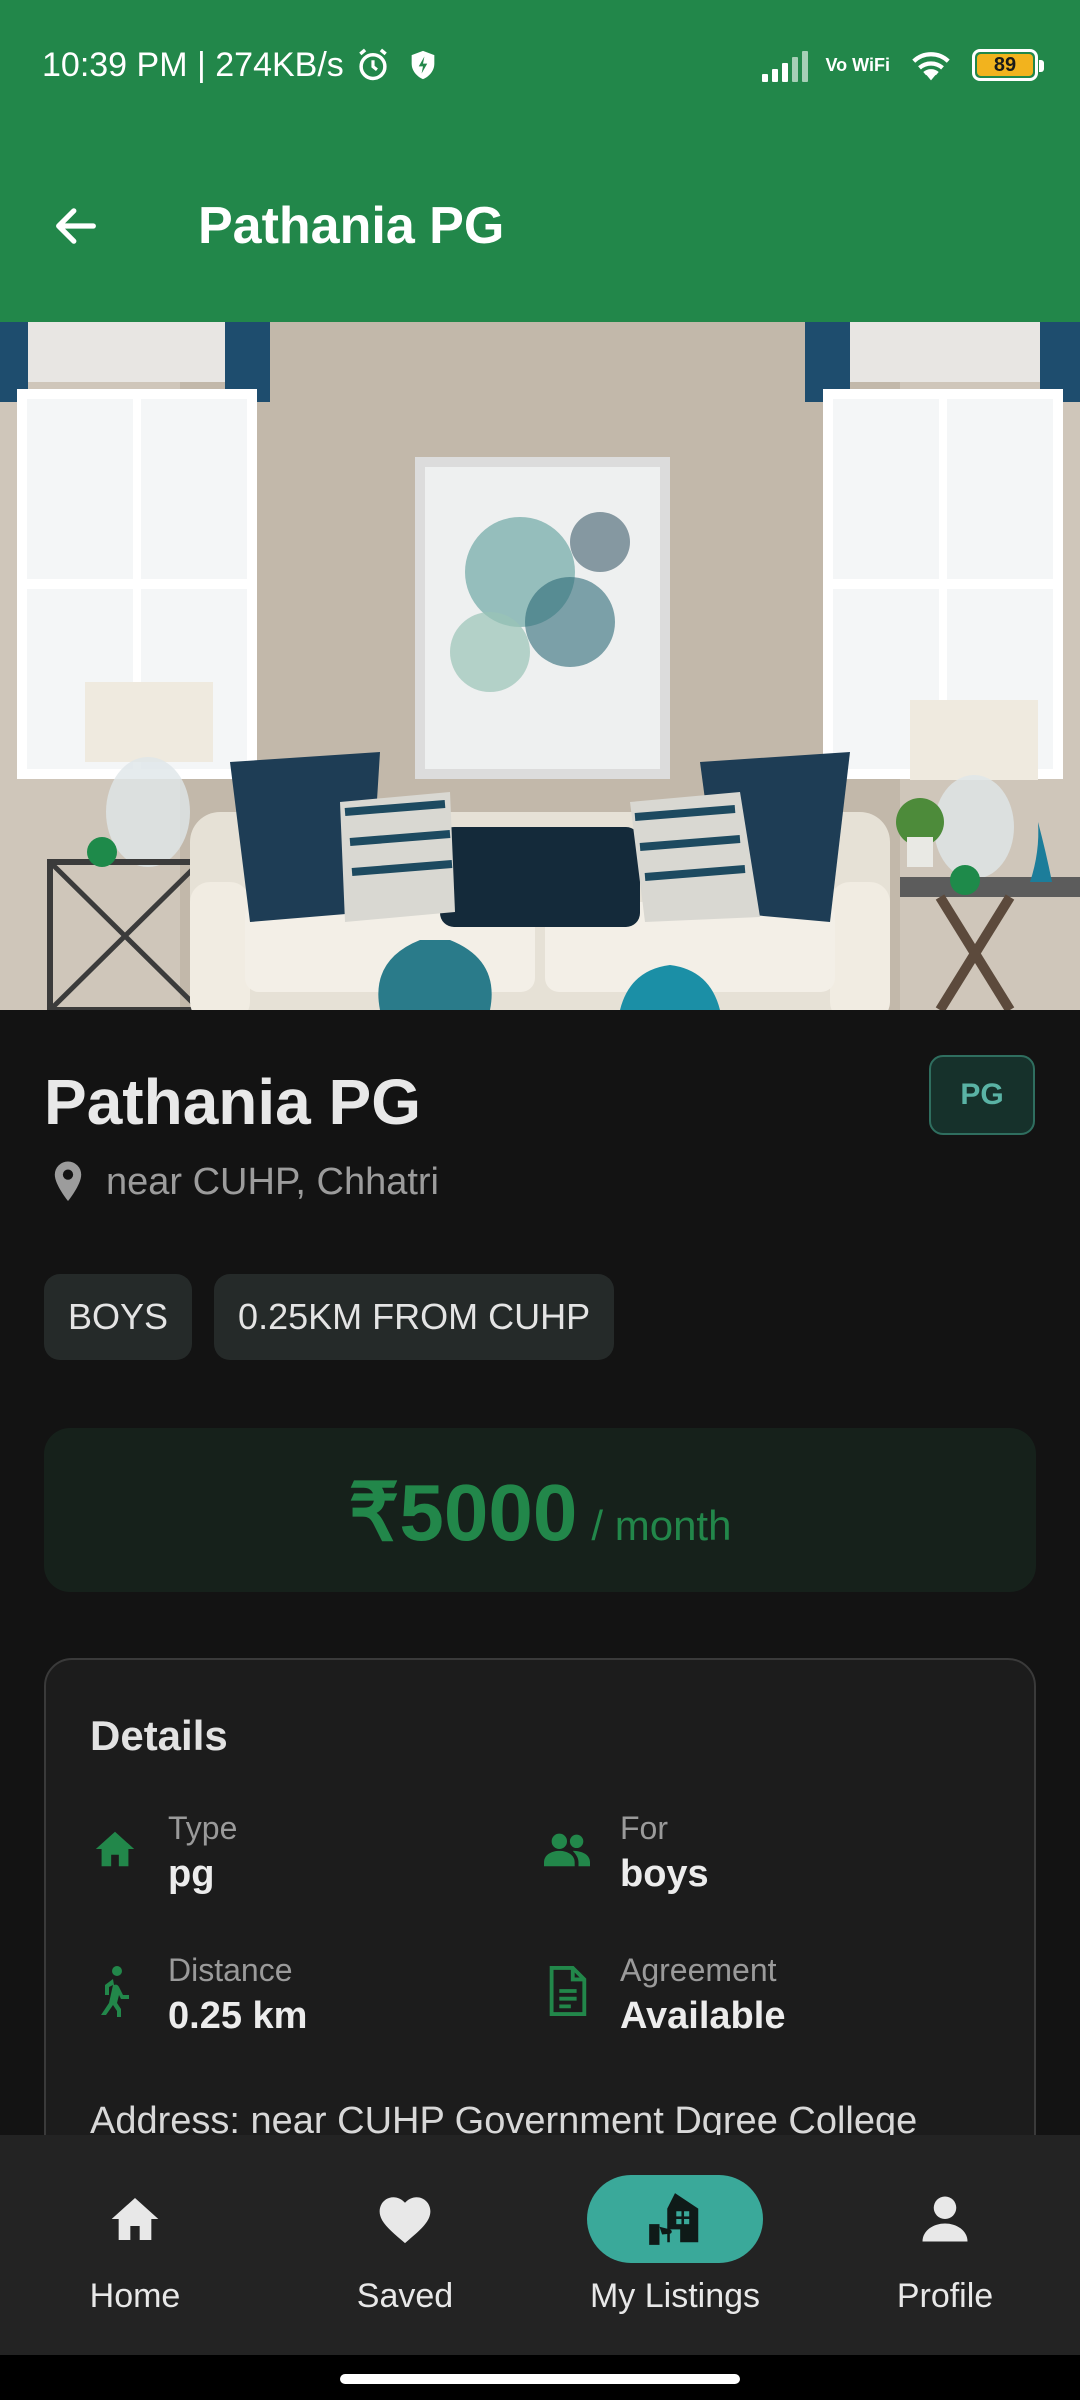 This screenshot has height=2400, width=1080. I want to click on battery-level: 89, so click(1005, 65).